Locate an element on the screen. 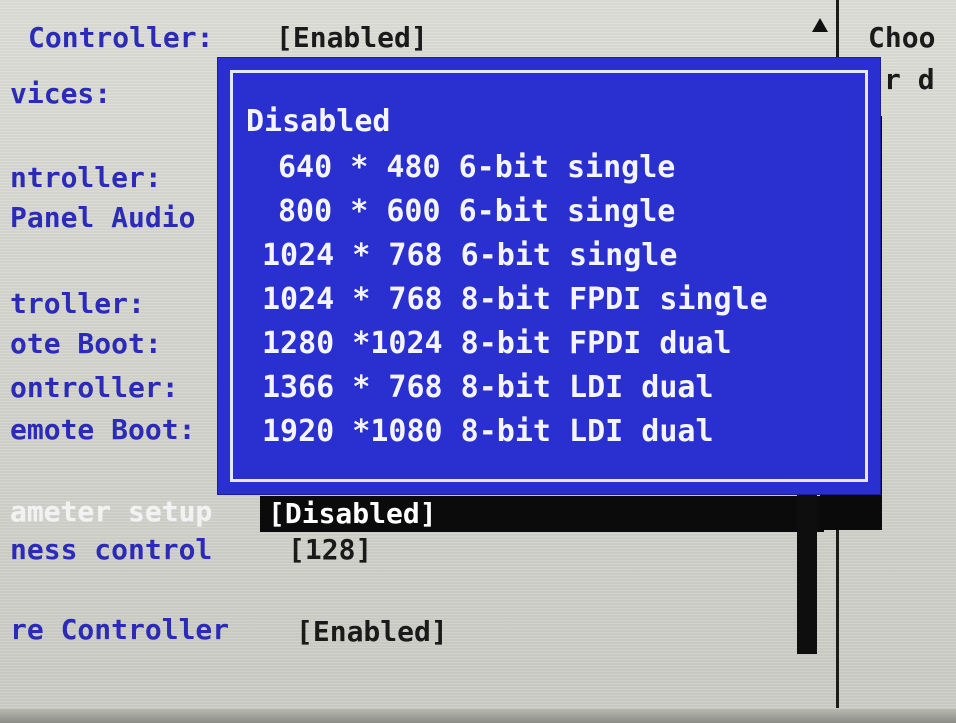  popup-option-800x600: 800 * 600 6-bit single is located at coordinates (476, 212).